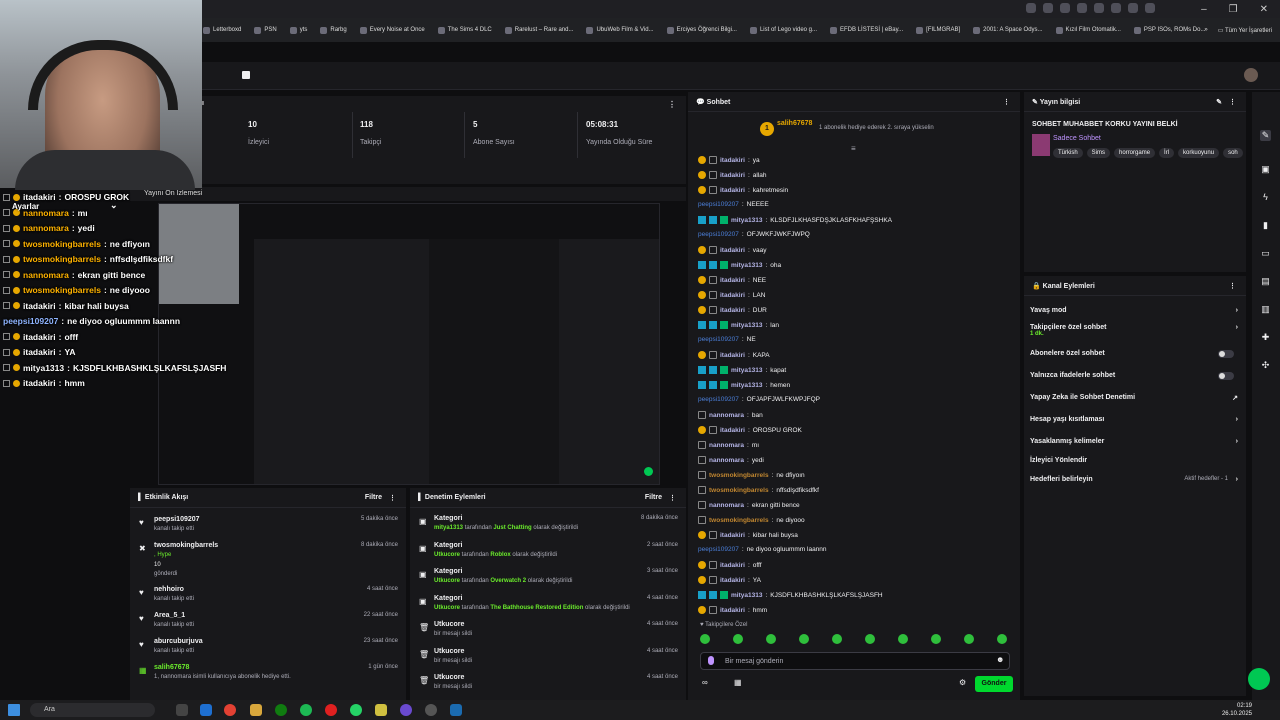  Describe the element at coordinates (748, 535) in the screenshot. I see `chat-message: itadakiri: kibar hali buysa` at that location.